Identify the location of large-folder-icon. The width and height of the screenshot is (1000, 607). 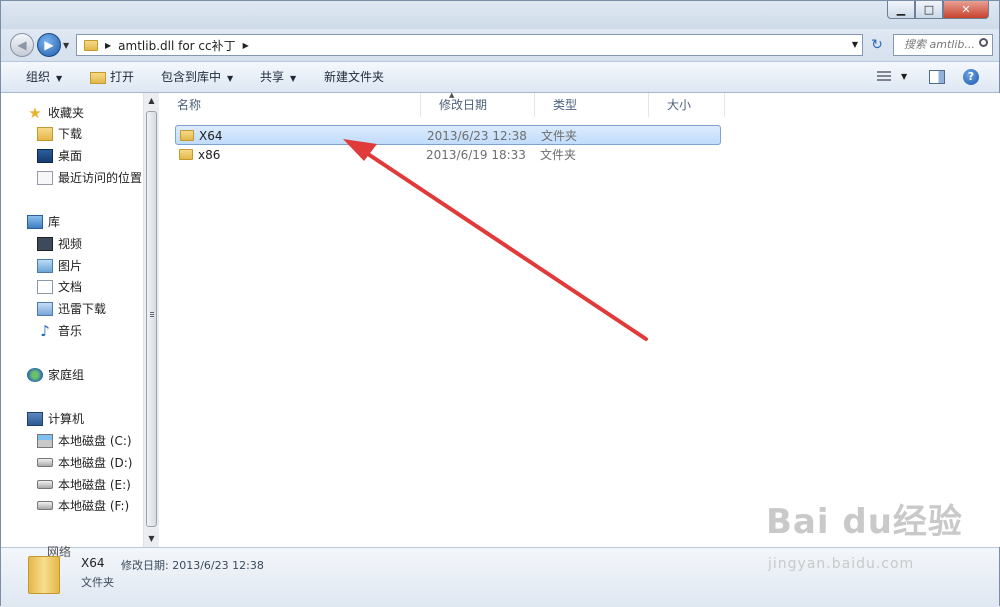
(44, 575).